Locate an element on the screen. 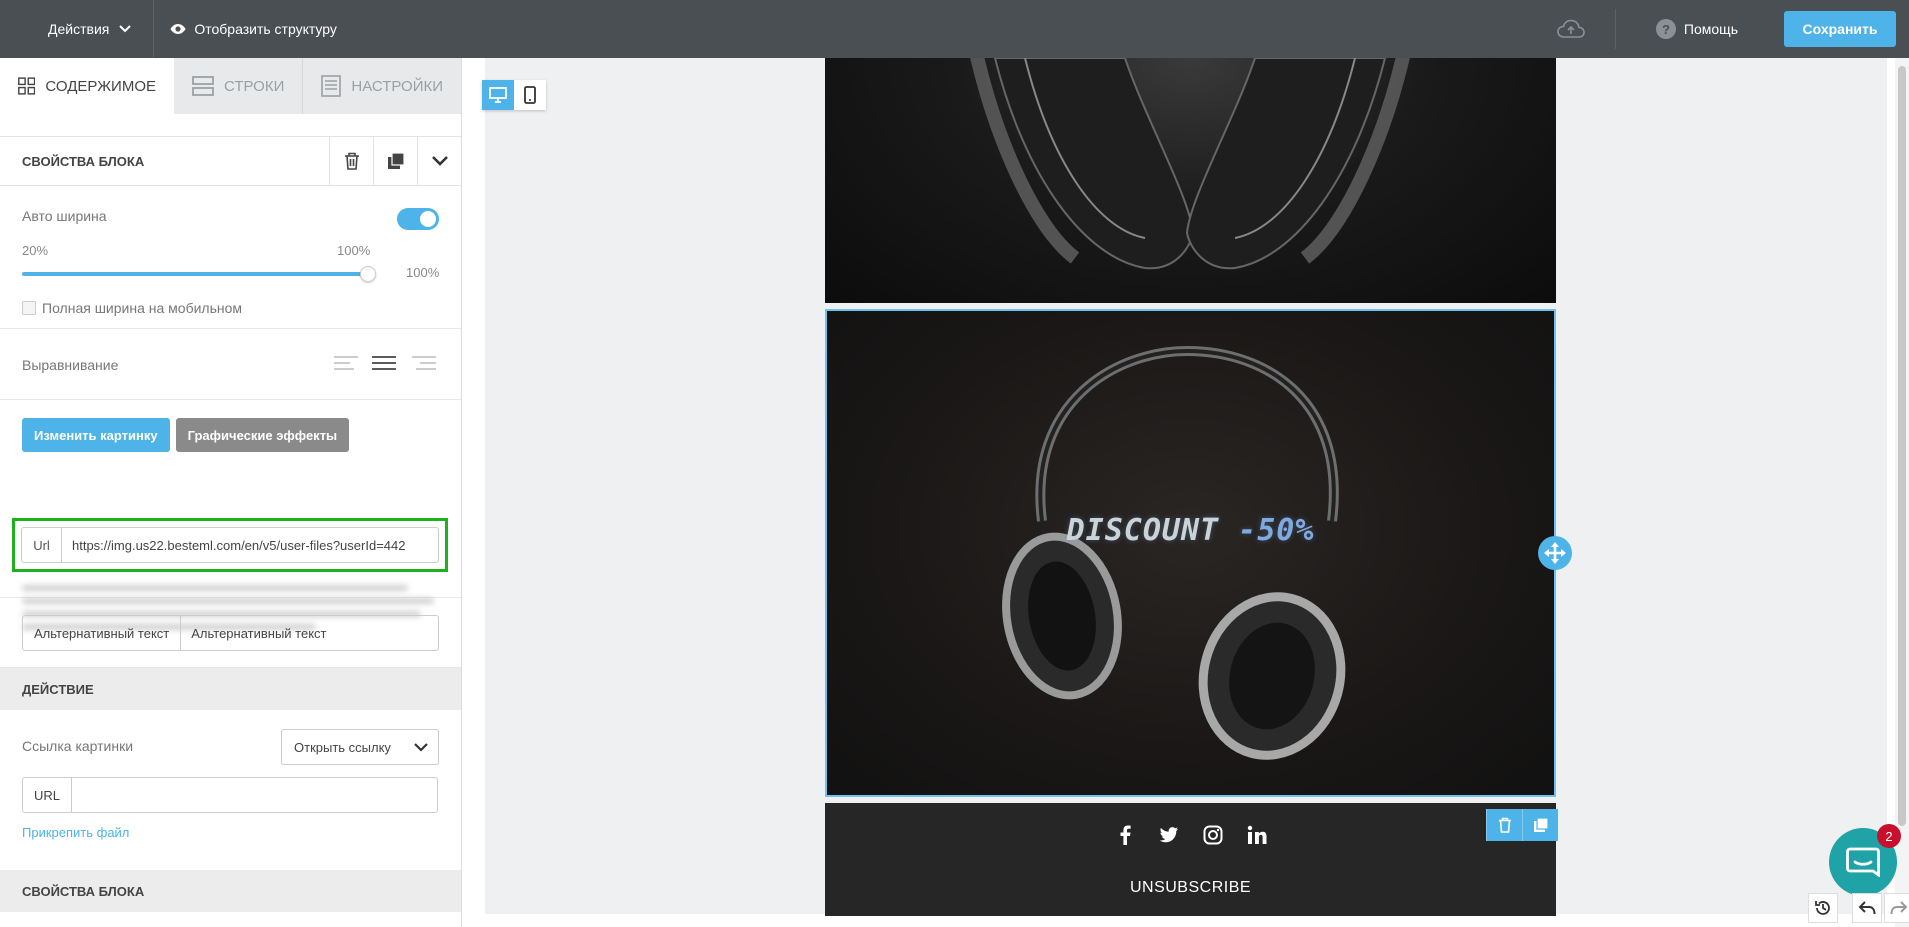 The height and width of the screenshot is (927, 1909). move-icon is located at coordinates (1555, 553).